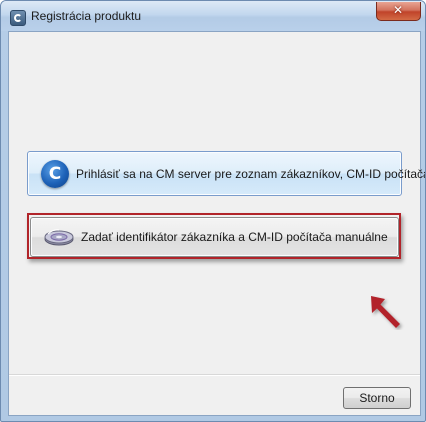  I want to click on close-icon: ✕, so click(398, 10).